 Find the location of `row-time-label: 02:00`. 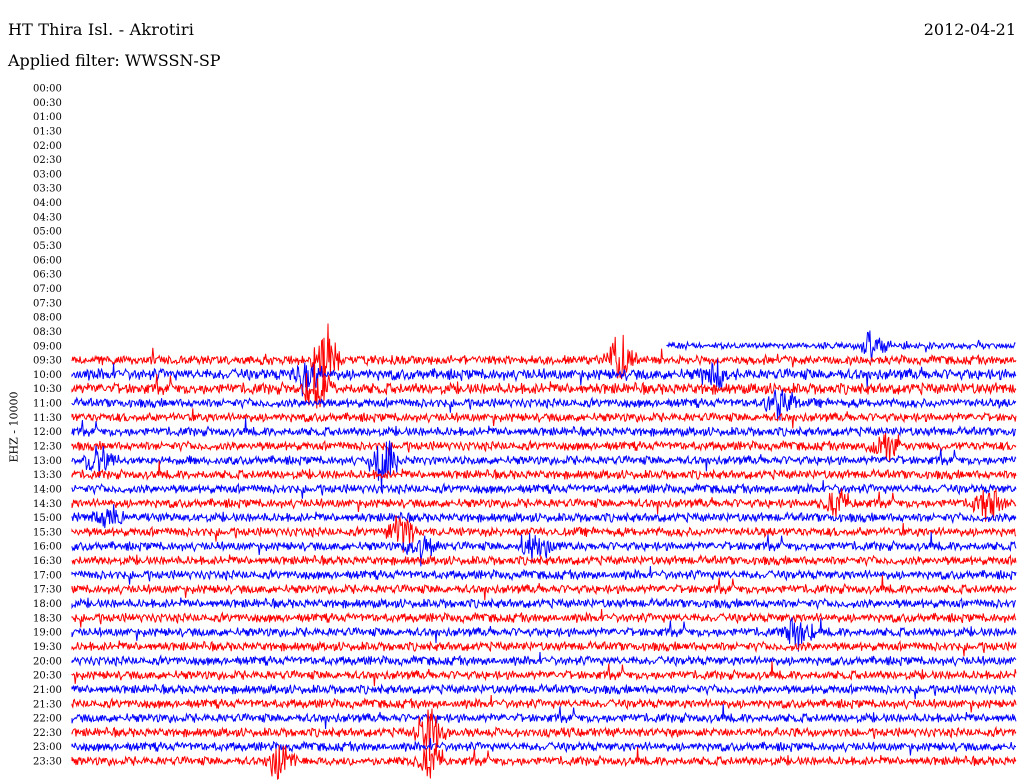

row-time-label: 02:00 is located at coordinates (47, 146).